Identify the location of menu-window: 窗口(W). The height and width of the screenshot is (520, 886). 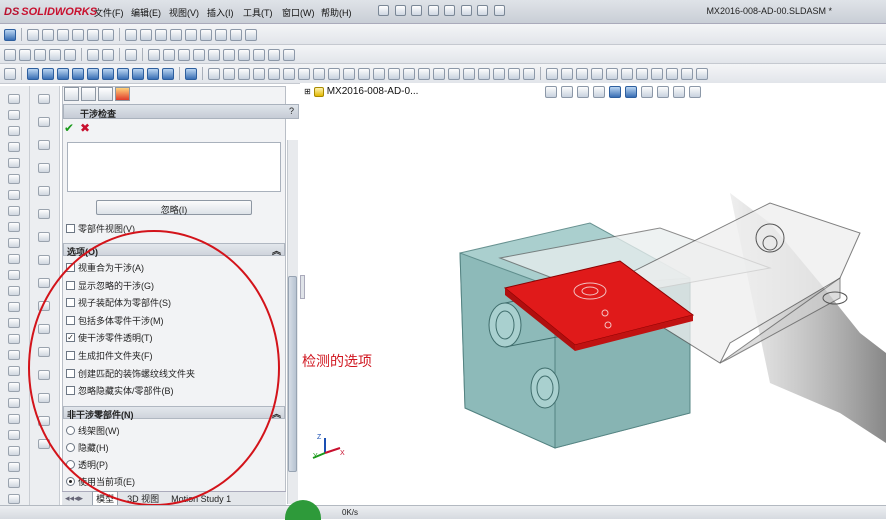
(298, 12).